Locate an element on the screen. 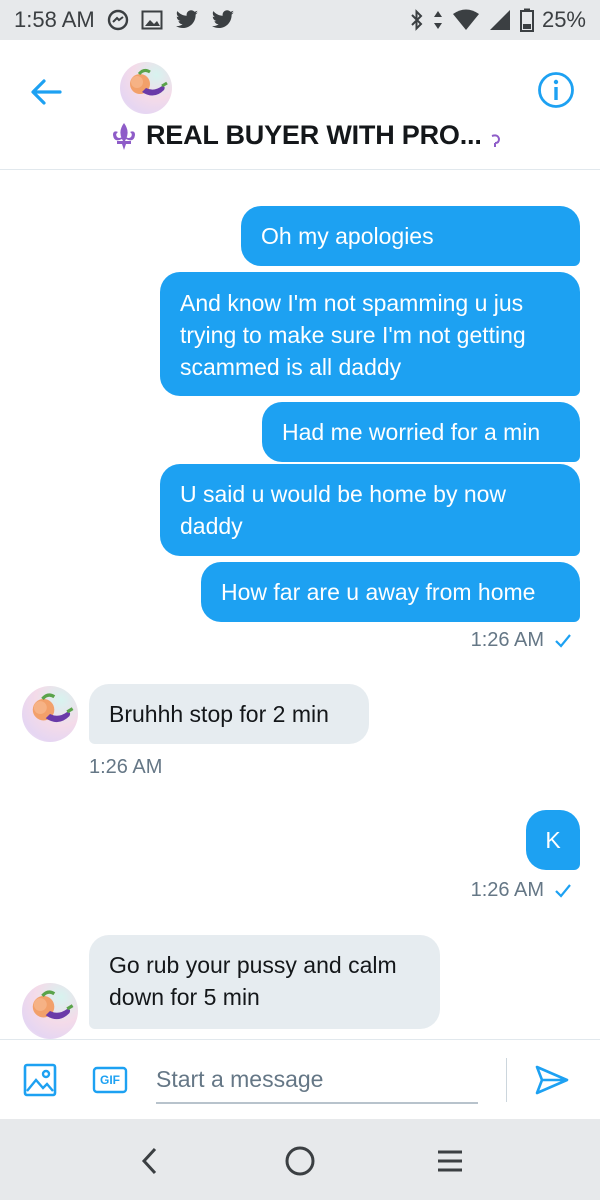 This screenshot has width=600, height=1200. message-composer: GIF is located at coordinates (300, 1079).